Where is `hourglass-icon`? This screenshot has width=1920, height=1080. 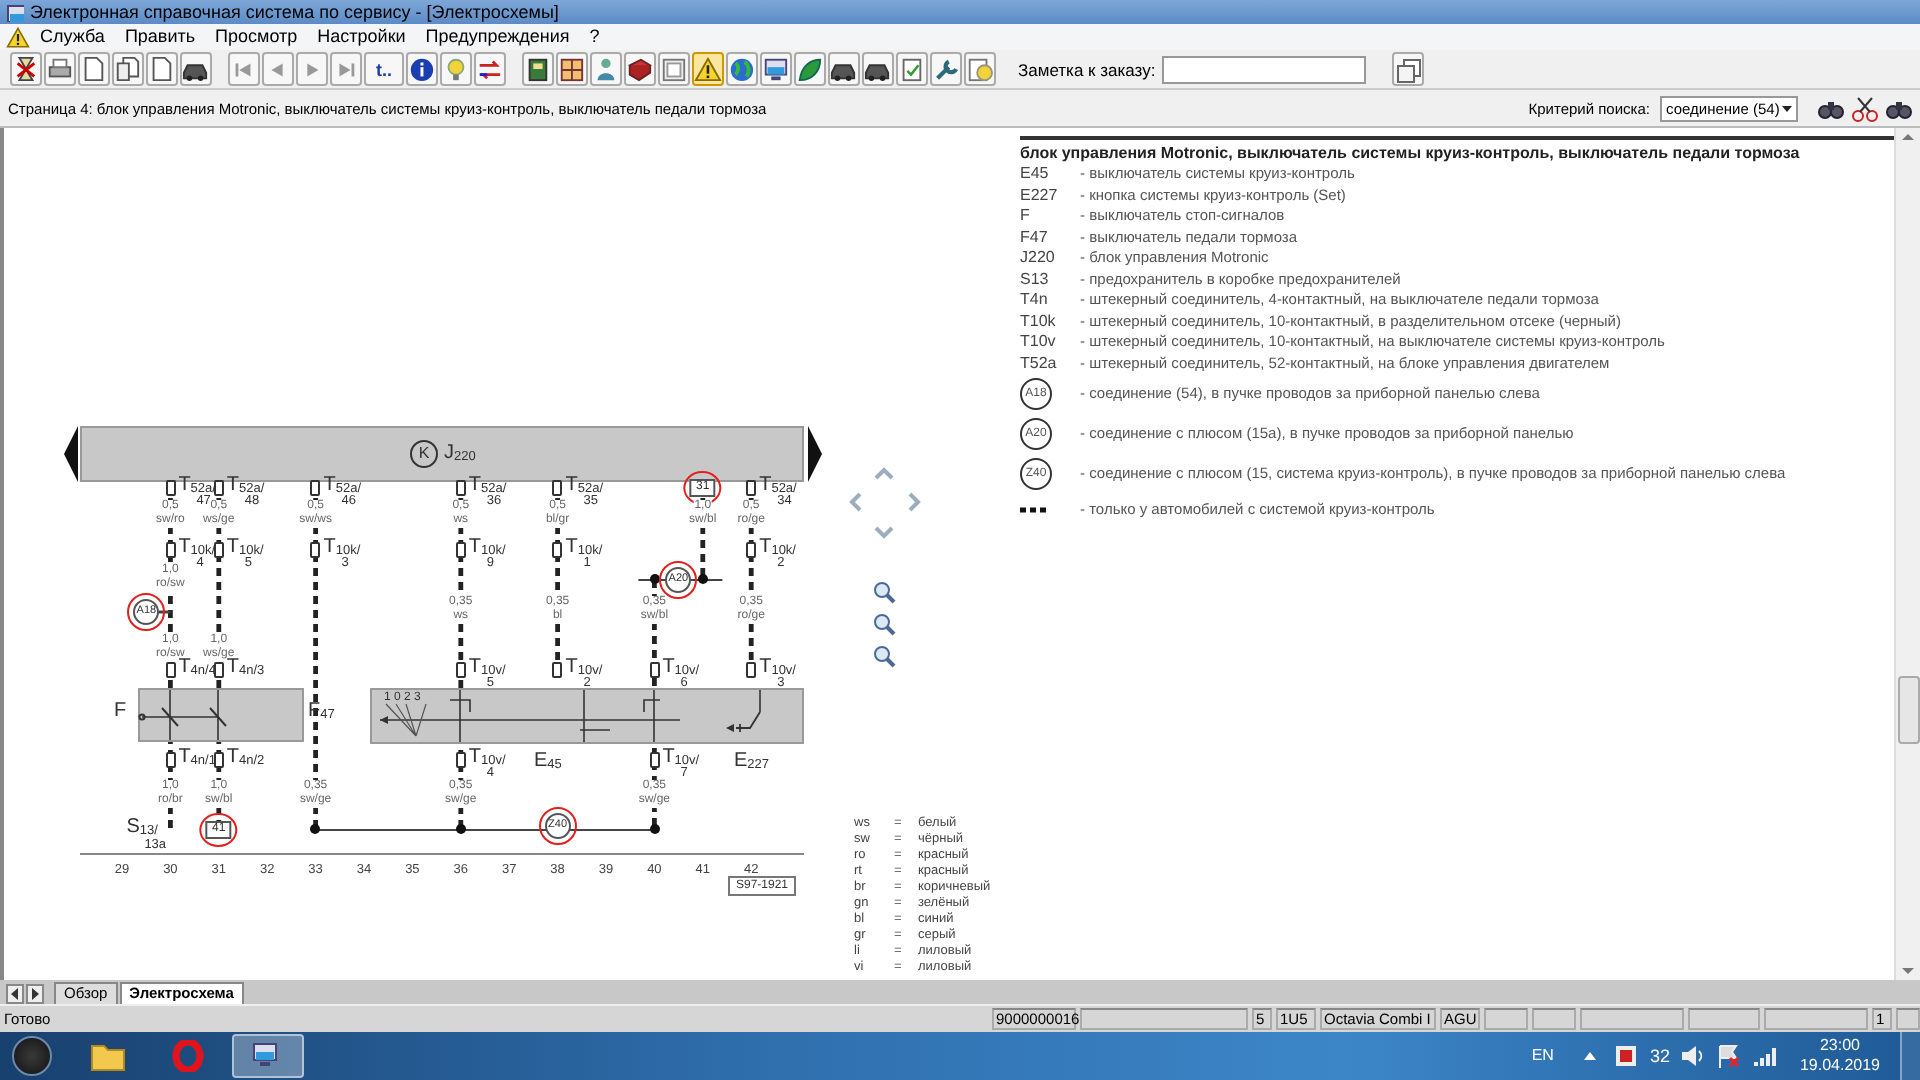
hourglass-icon is located at coordinates (26, 69).